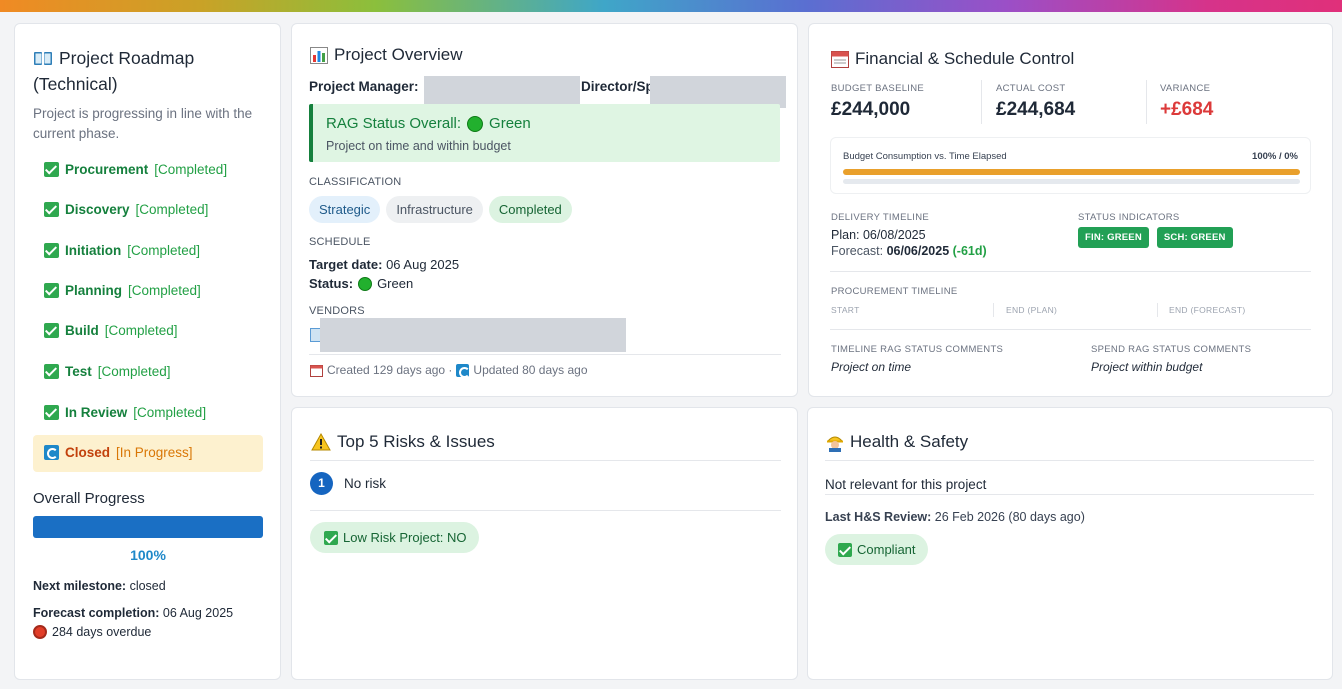 The width and height of the screenshot is (1342, 689). I want to click on fin-green-badge: FIN: GREEN, so click(1113, 237).